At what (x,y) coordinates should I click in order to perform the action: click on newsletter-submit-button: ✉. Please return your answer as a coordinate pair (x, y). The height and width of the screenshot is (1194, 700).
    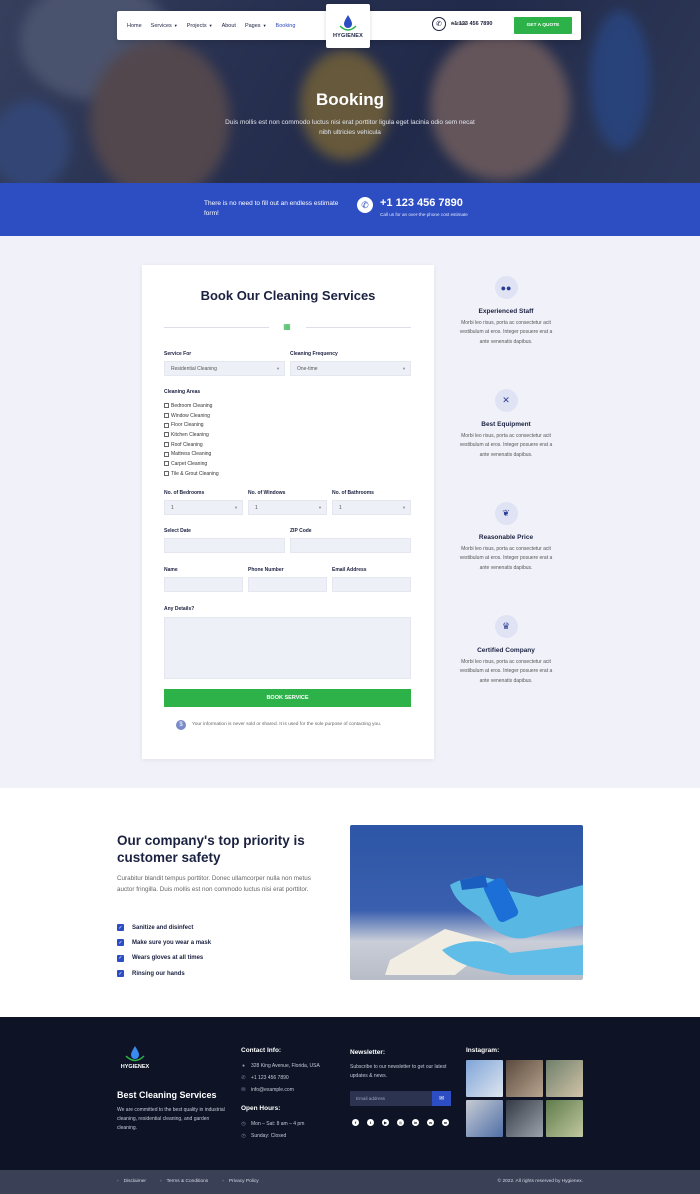
    Looking at the image, I should click on (441, 1098).